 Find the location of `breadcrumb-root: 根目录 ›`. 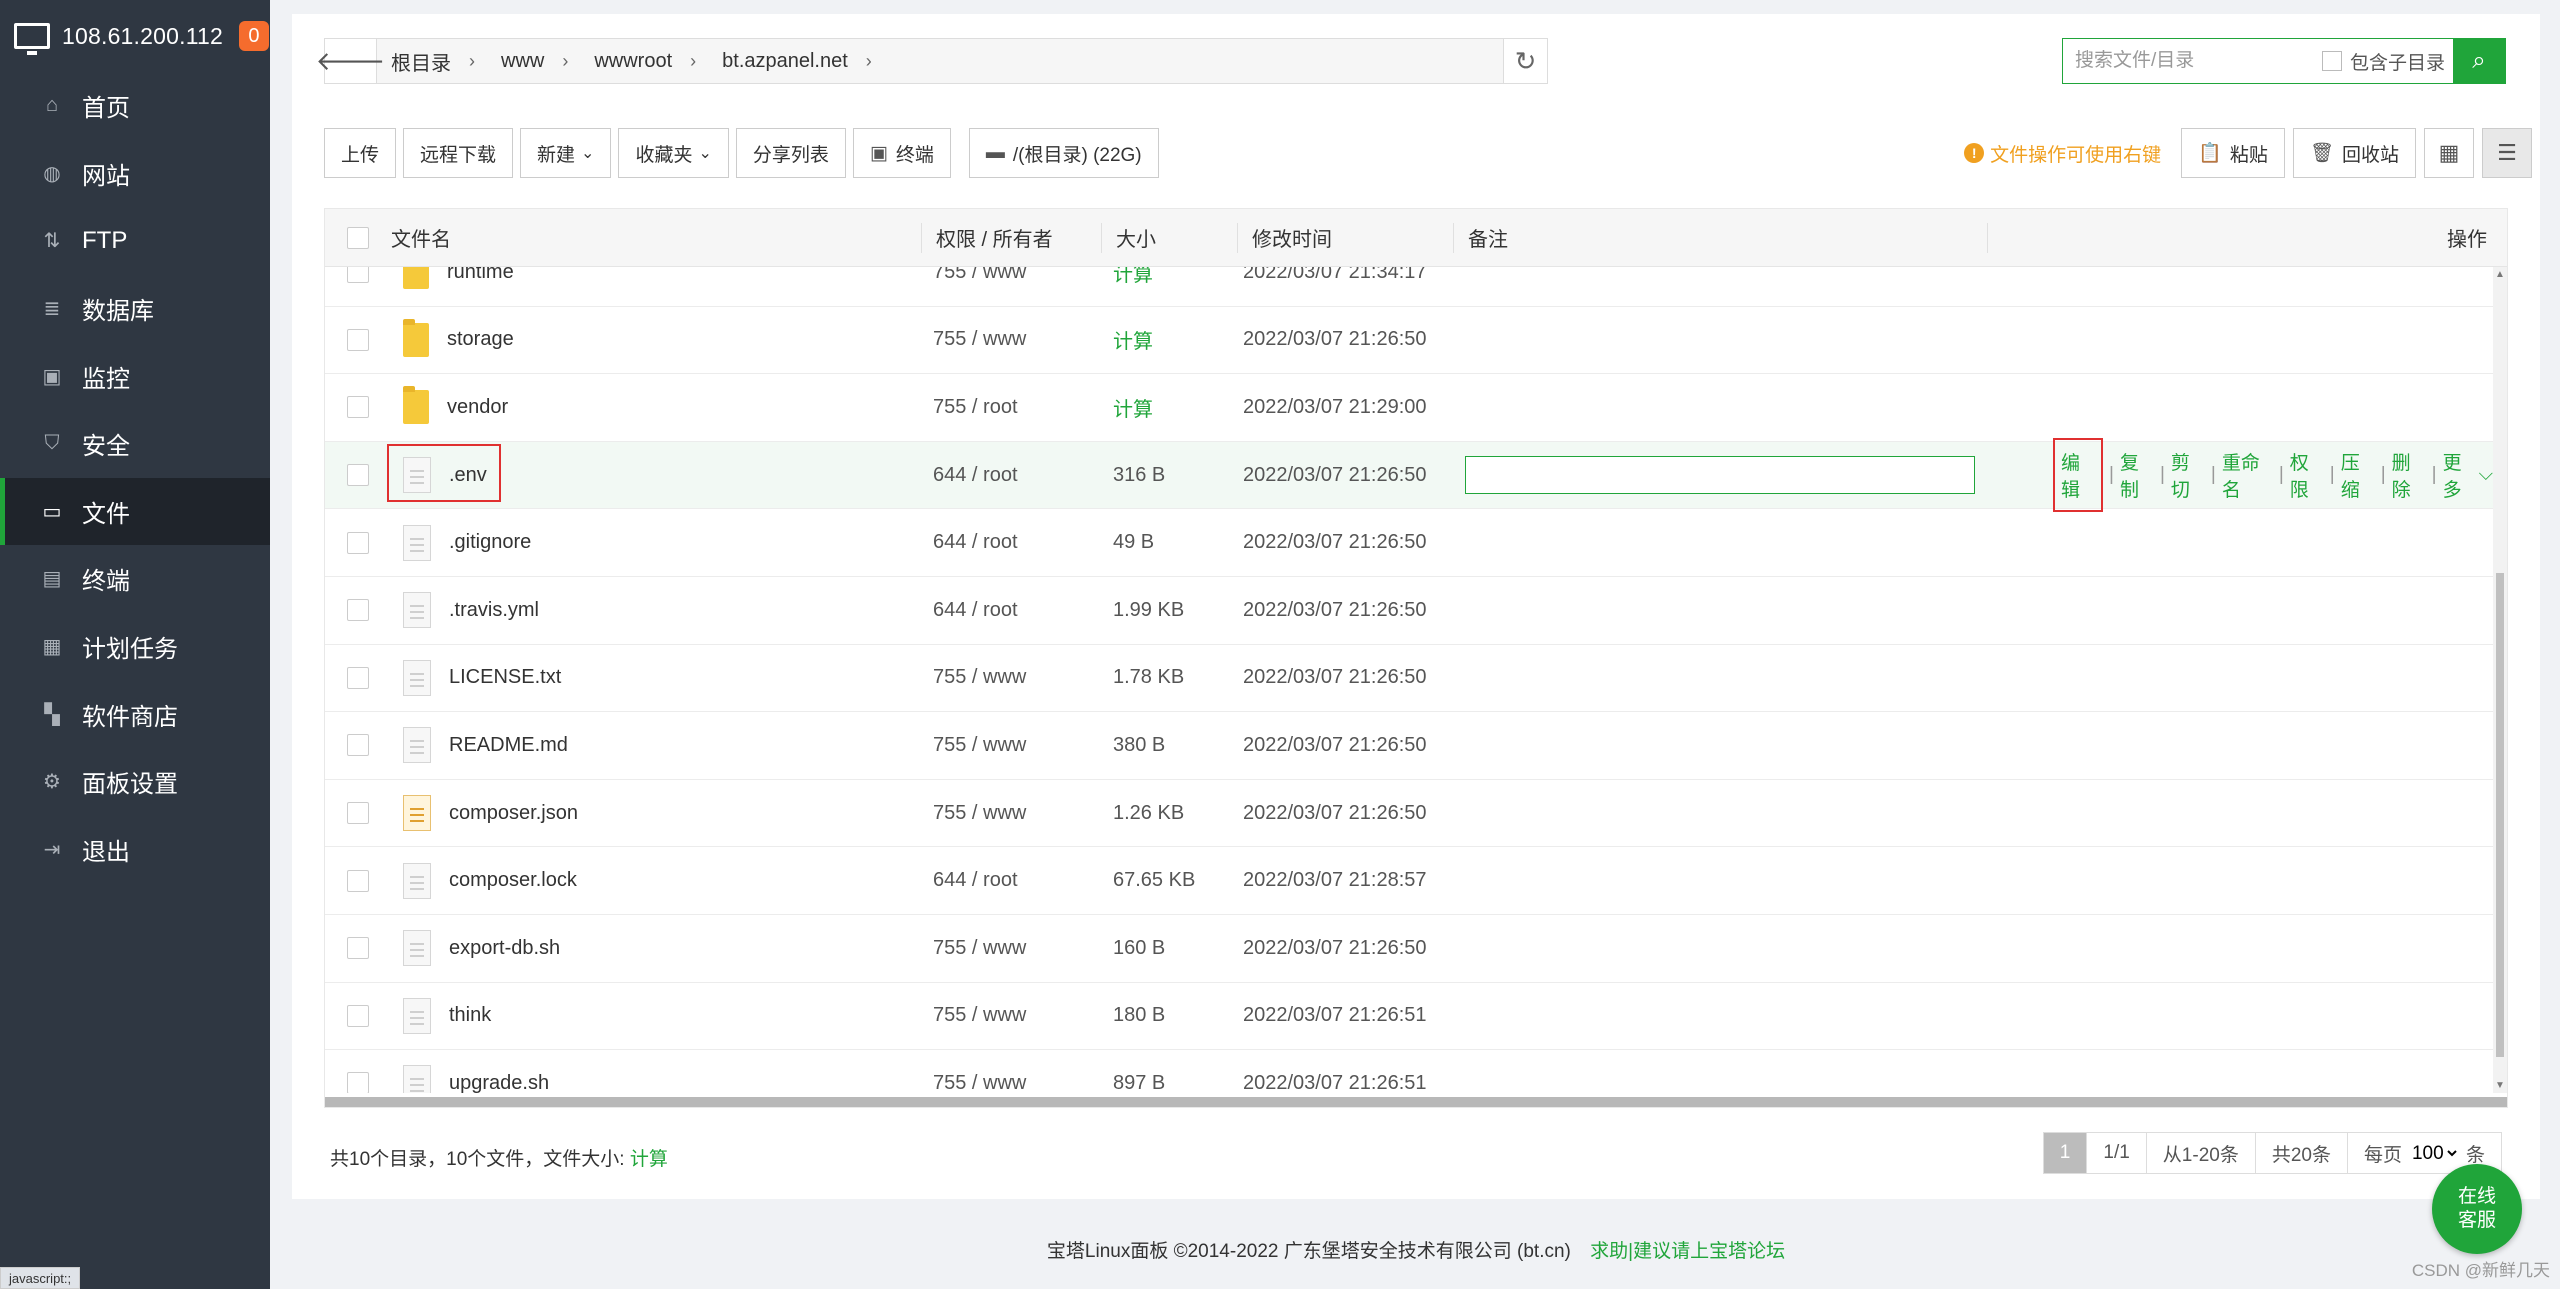

breadcrumb-root: 根目录 › is located at coordinates (432, 61).